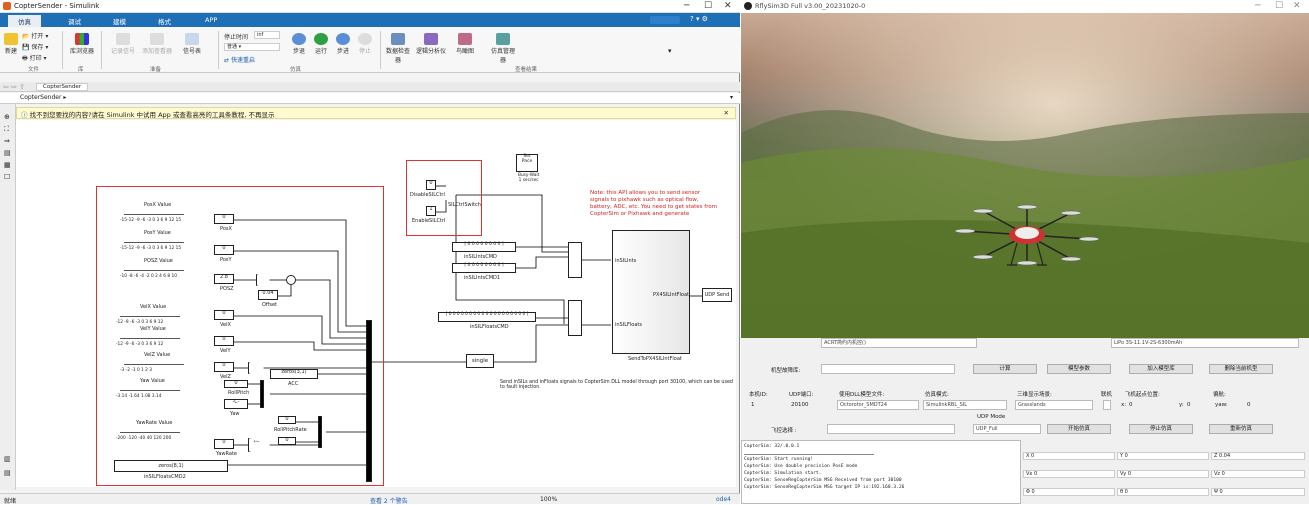  Describe the element at coordinates (24, 21) in the screenshot. I see `tab-simulation: 仿真` at that location.